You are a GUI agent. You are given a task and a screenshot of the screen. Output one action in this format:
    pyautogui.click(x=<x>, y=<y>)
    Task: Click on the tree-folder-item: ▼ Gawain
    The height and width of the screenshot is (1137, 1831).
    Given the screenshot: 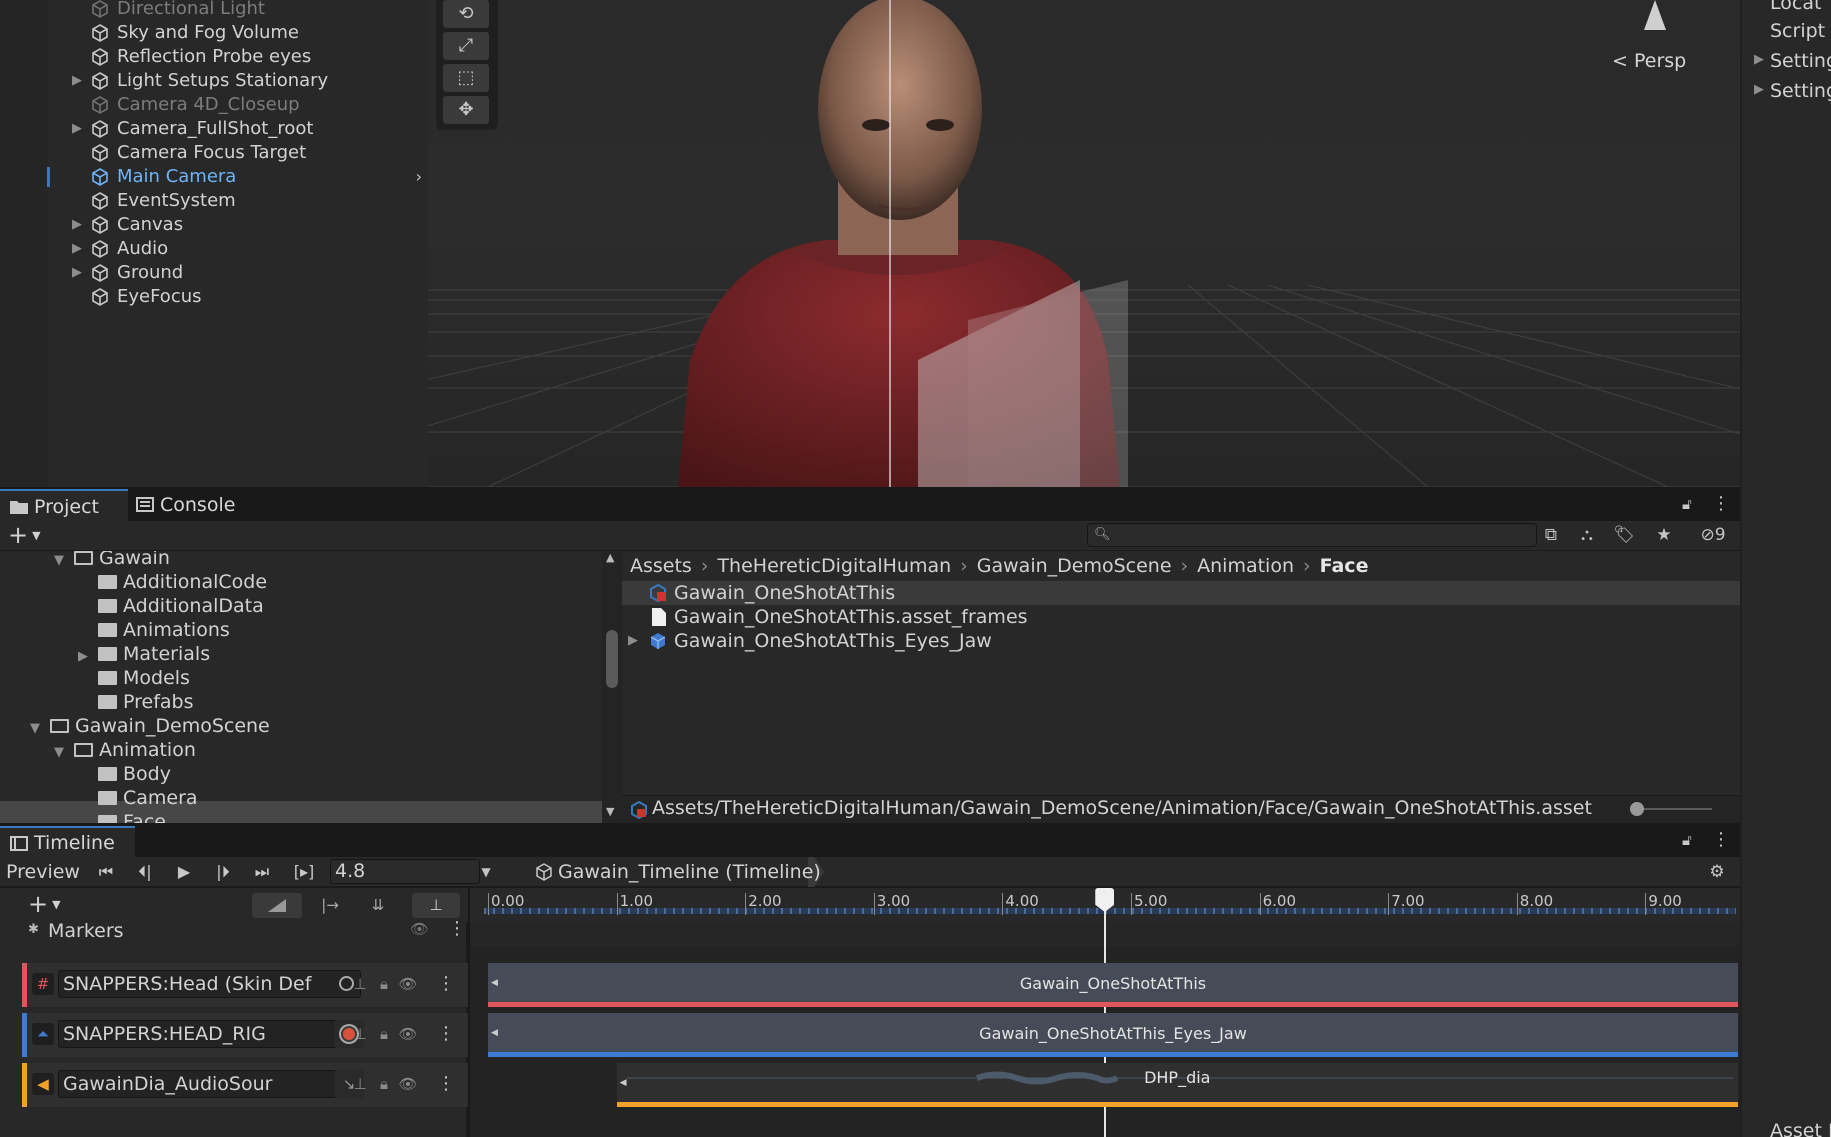 What is the action you would take?
    pyautogui.click(x=112, y=560)
    